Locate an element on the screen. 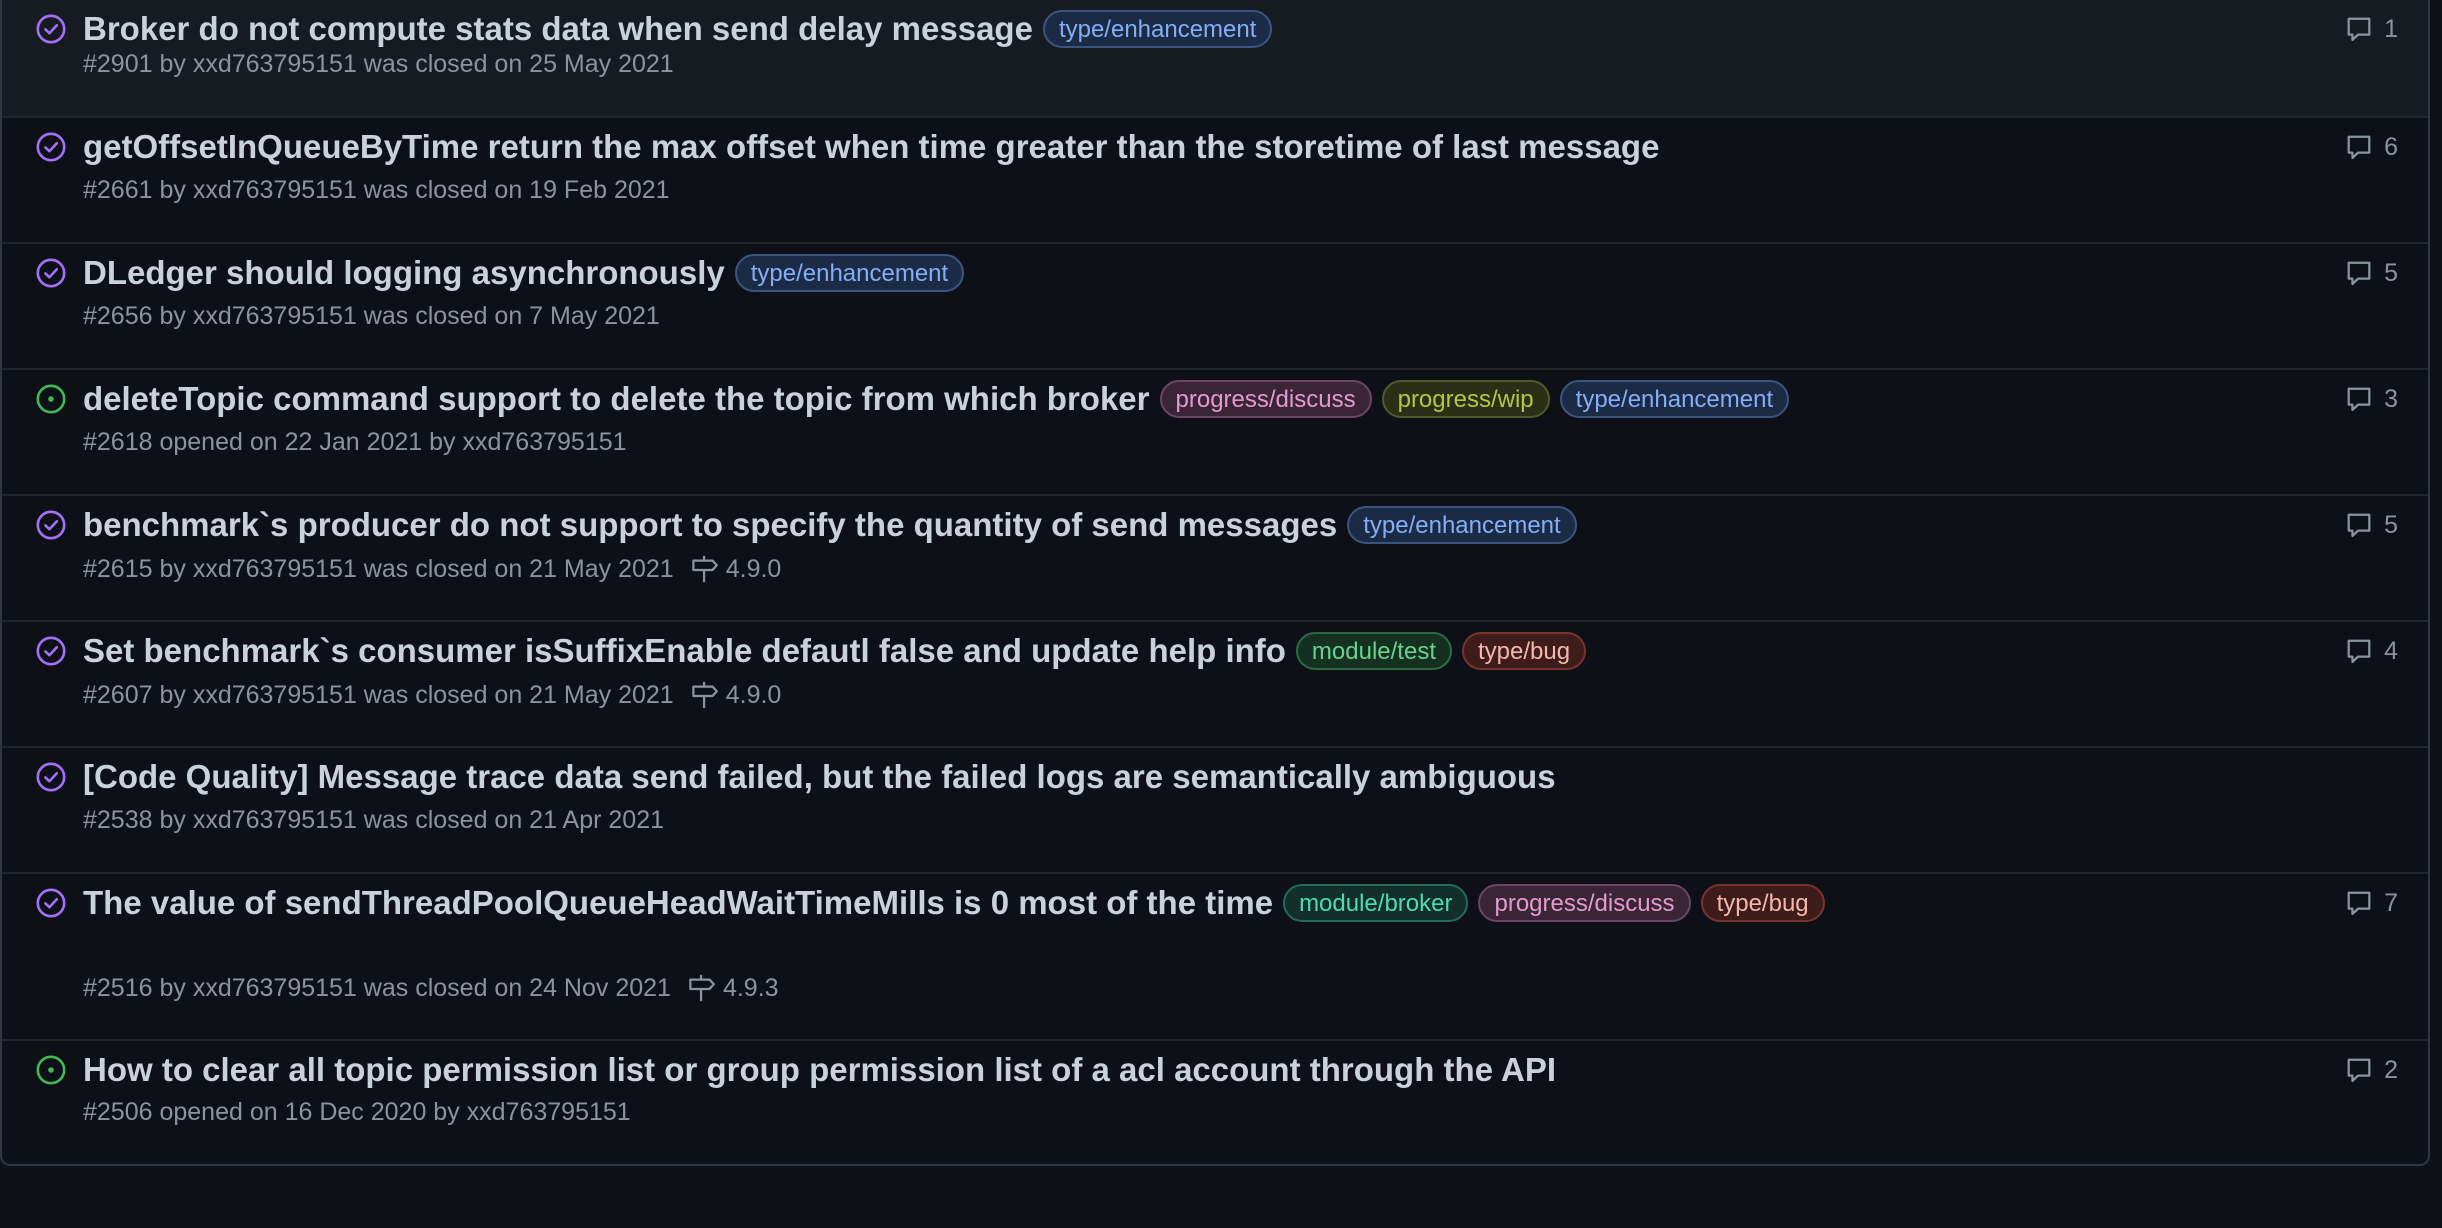 The width and height of the screenshot is (2442, 1228). label-module-test: module/test is located at coordinates (1373, 651).